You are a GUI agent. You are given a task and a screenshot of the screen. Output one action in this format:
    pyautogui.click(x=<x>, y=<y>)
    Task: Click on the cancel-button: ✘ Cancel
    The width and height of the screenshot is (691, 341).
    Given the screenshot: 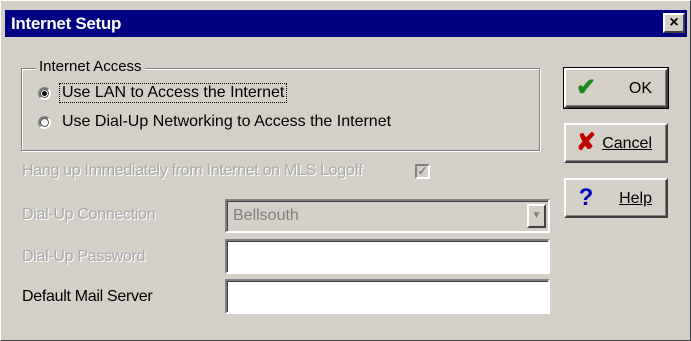 What is the action you would take?
    pyautogui.click(x=616, y=143)
    